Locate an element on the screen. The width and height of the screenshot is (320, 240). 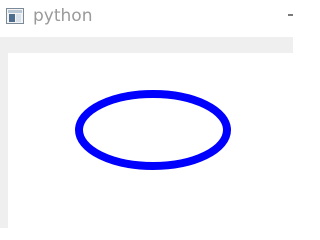
app-window-icon is located at coordinates (15, 16).